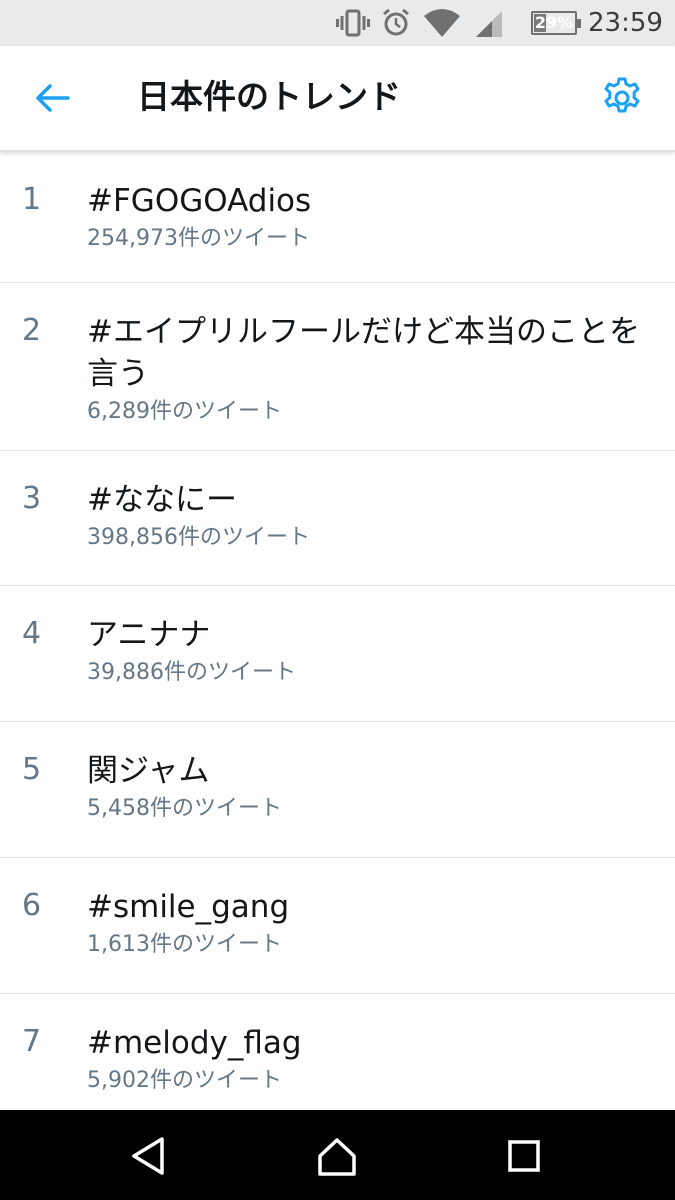  Describe the element at coordinates (622, 95) in the screenshot. I see `gear-icon` at that location.